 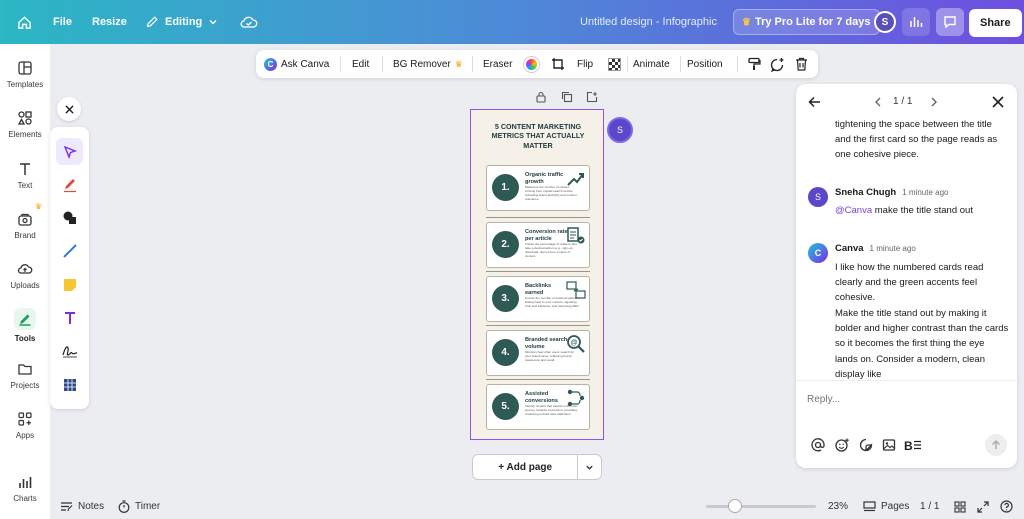 I want to click on tools-icon, so click(x=25, y=319).